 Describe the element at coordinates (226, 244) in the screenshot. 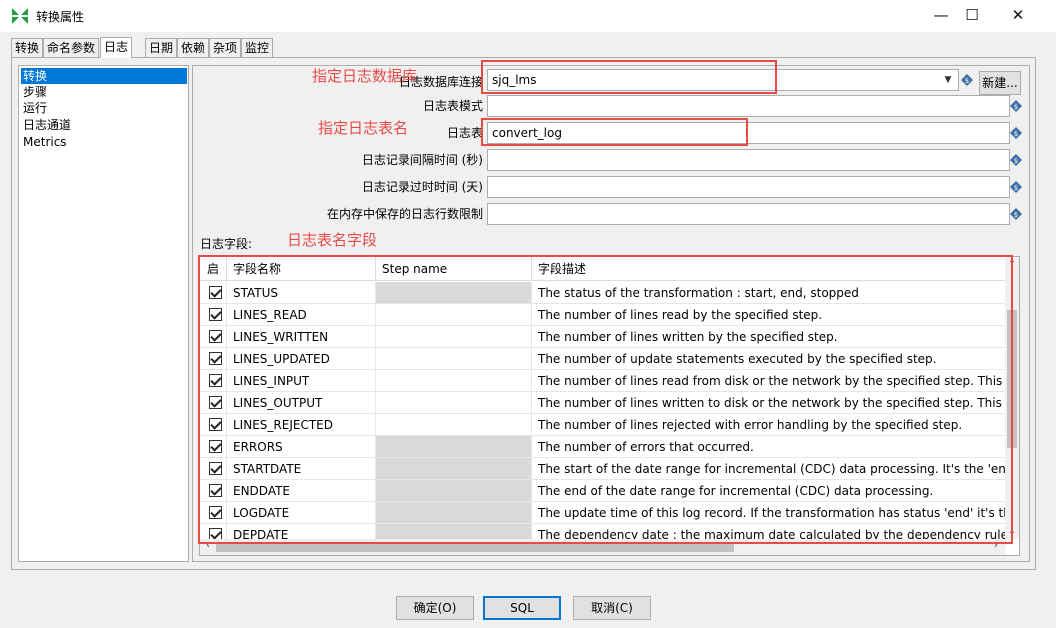

I see `log-fields-label: 日志字段:` at that location.